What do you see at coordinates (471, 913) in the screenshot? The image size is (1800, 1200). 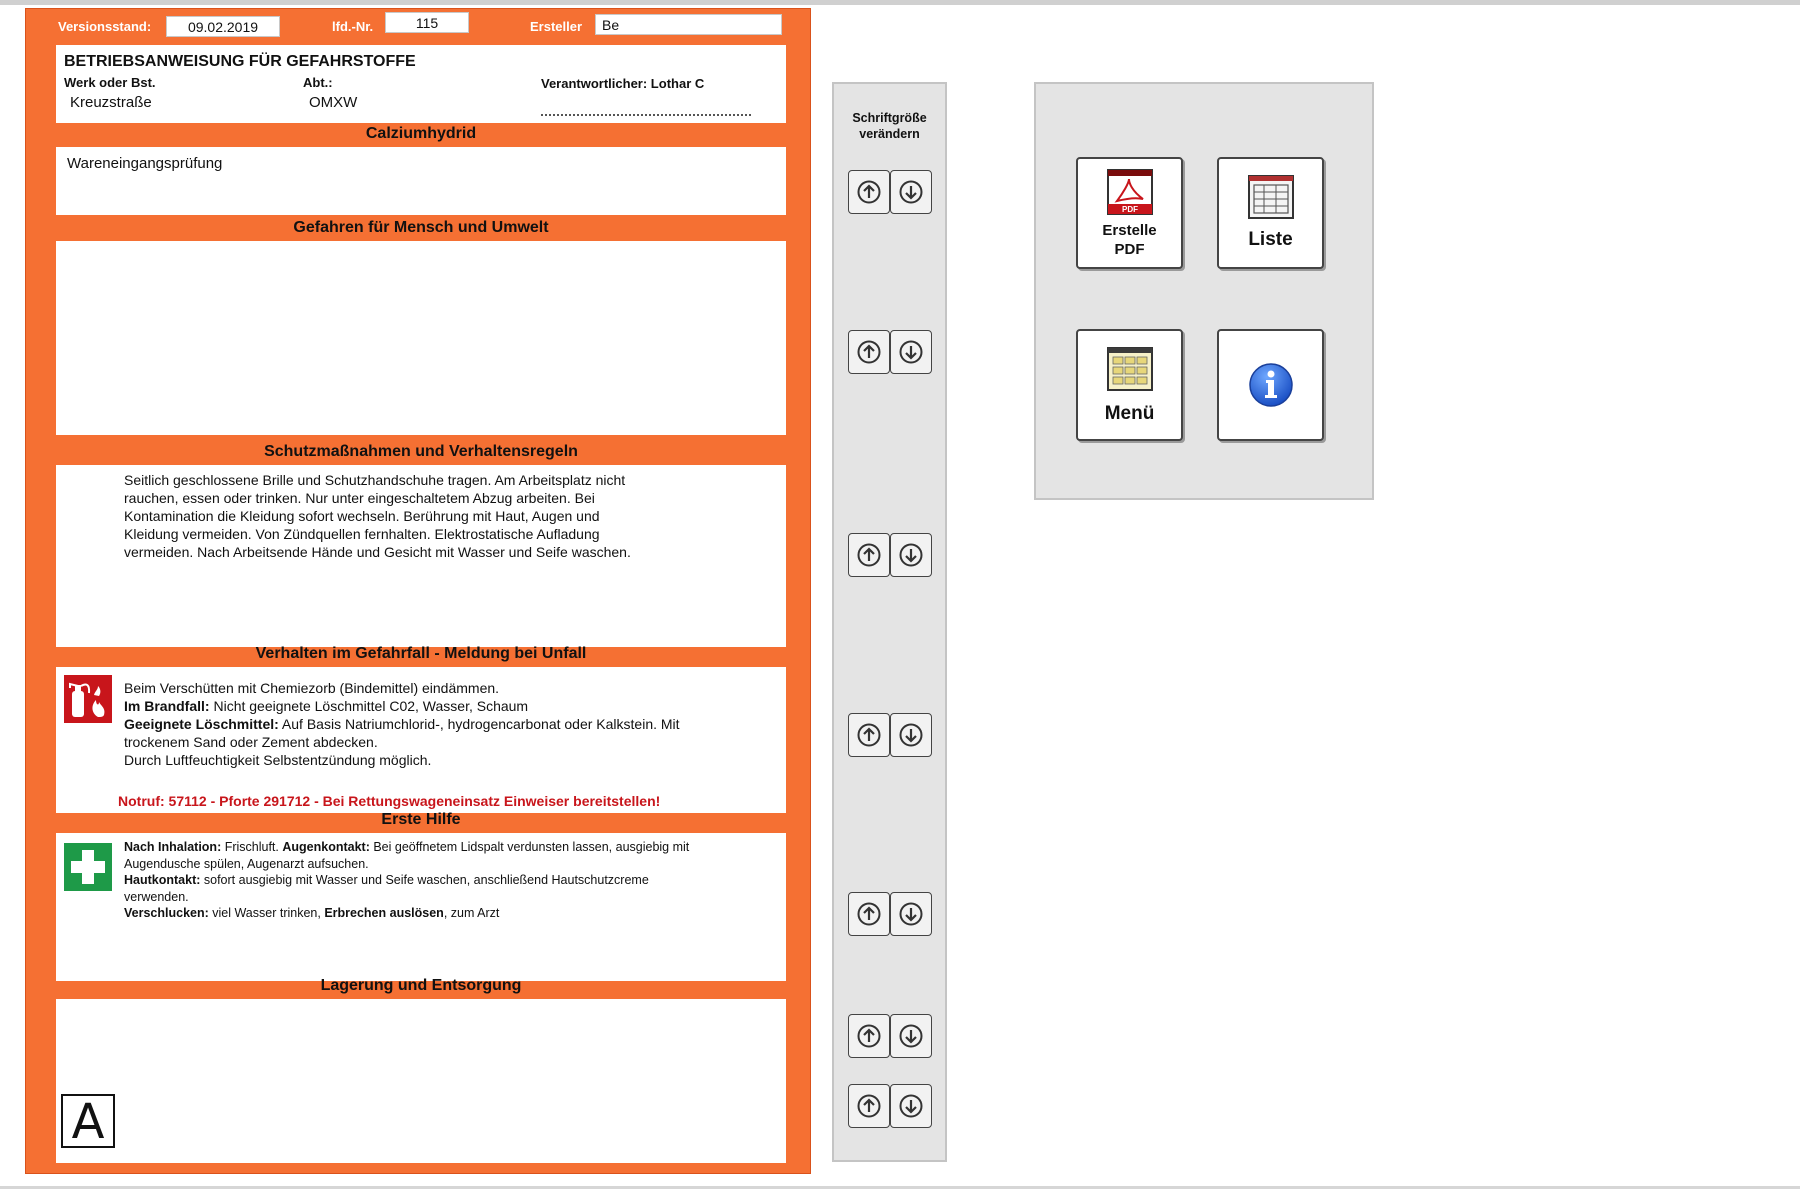 I see `swallowing-text-end: , zum Arzt` at bounding box center [471, 913].